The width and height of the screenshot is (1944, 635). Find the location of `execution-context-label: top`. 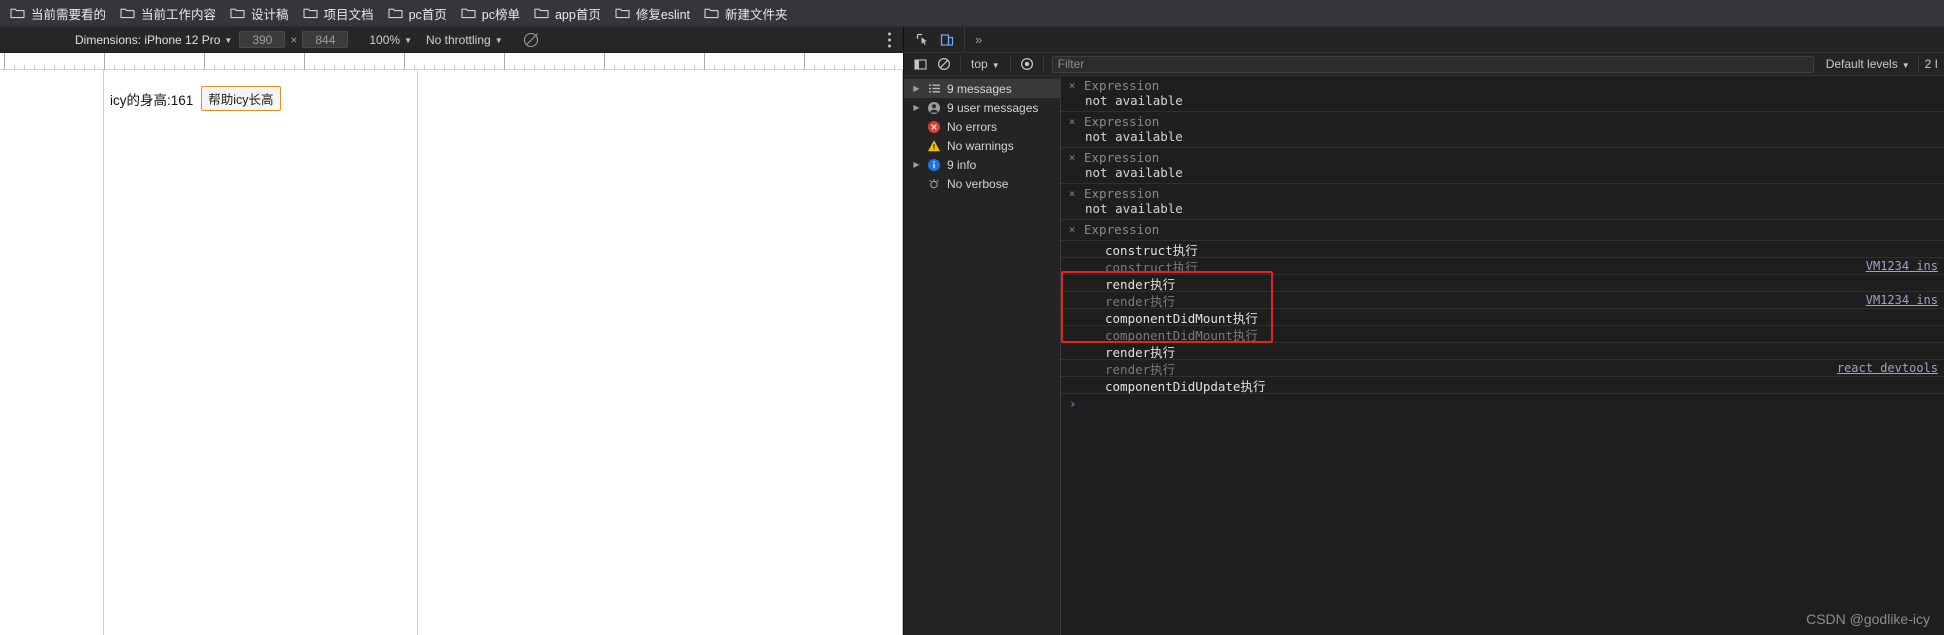

execution-context-label: top is located at coordinates (979, 64).